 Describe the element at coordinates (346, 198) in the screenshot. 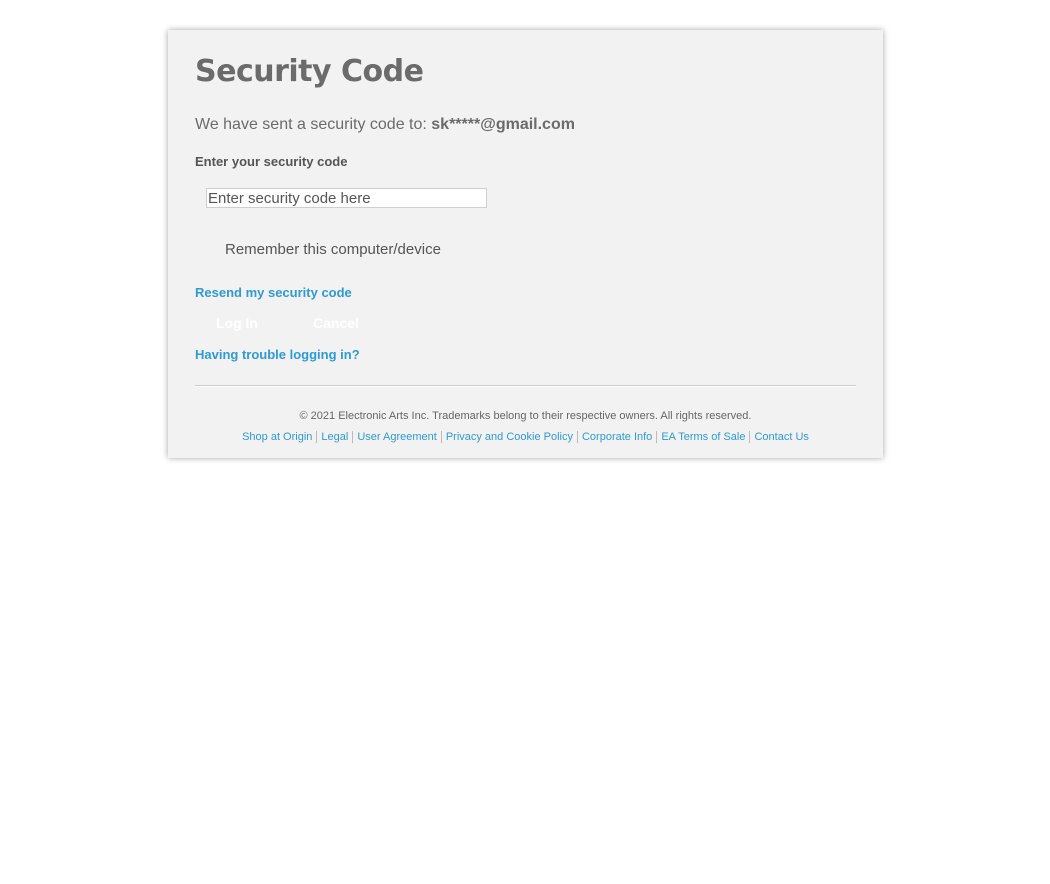

I see `security-code-input` at that location.